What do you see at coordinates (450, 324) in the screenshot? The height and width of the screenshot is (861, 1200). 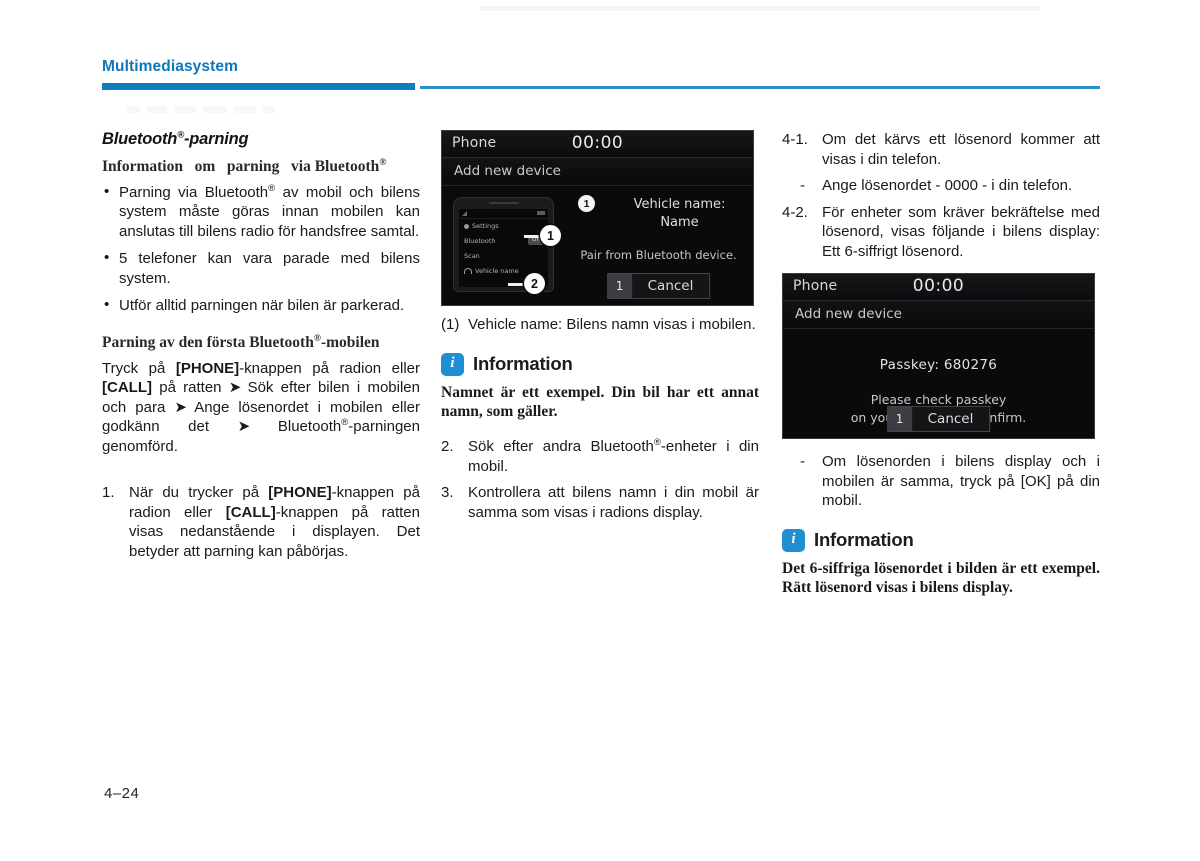 I see `caption-marker: (1)` at bounding box center [450, 324].